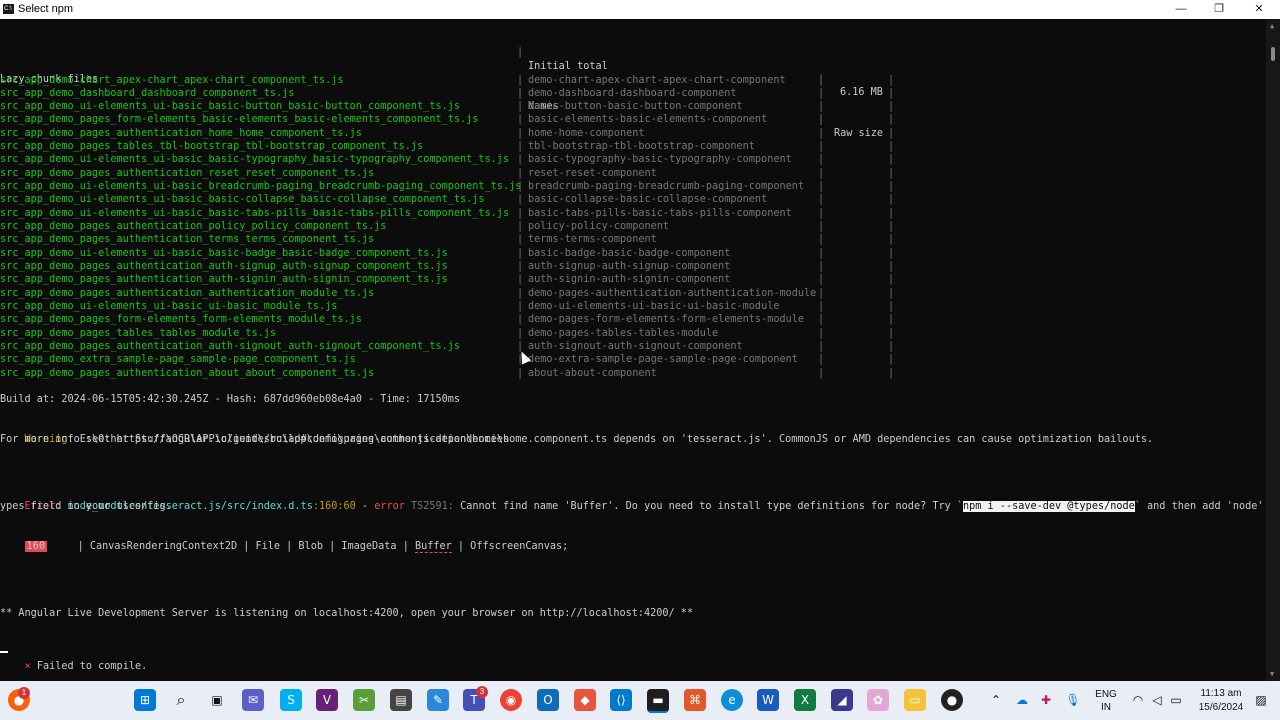 The width and height of the screenshot is (1280, 720). Describe the element at coordinates (805, 700) in the screenshot. I see `excel-icon: X` at that location.